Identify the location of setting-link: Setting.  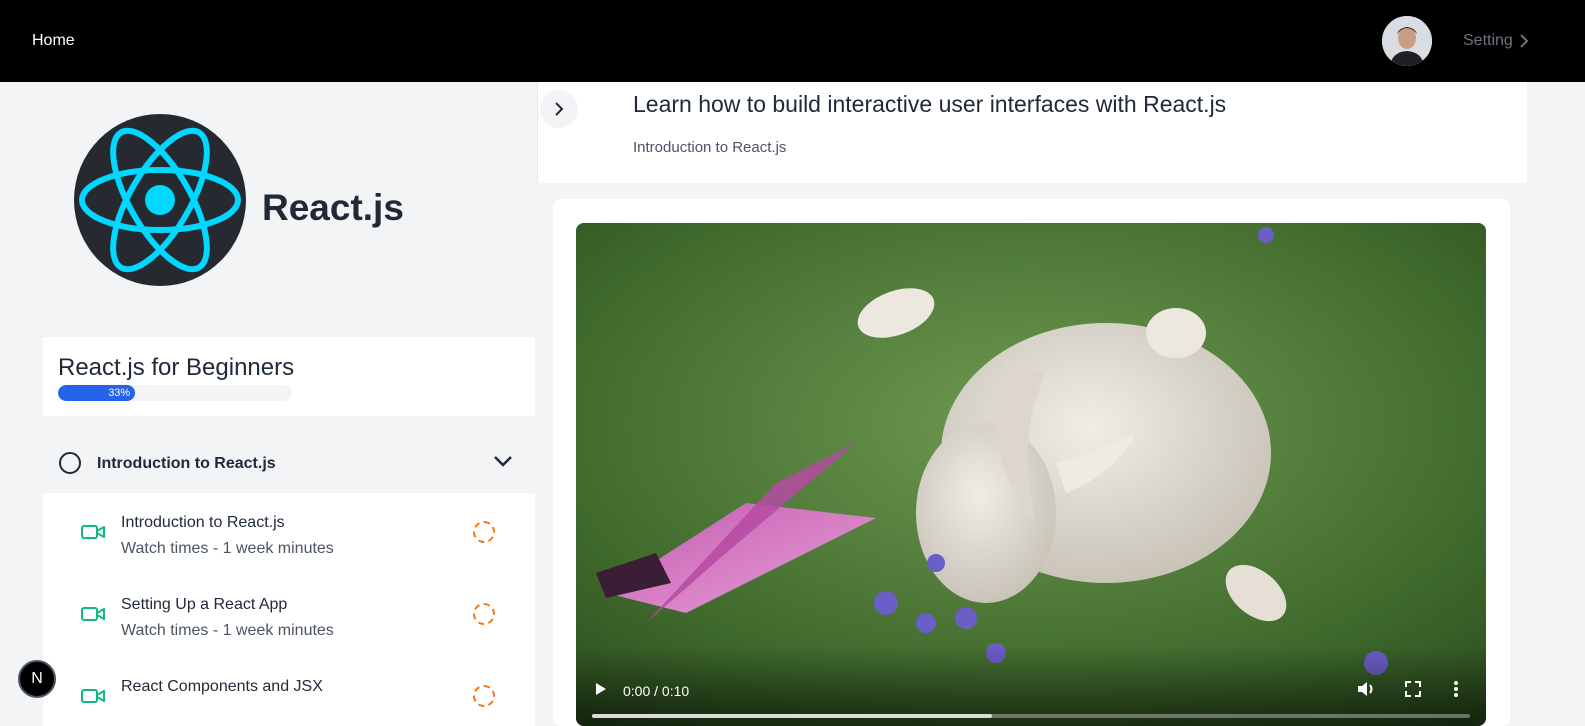
(1497, 41).